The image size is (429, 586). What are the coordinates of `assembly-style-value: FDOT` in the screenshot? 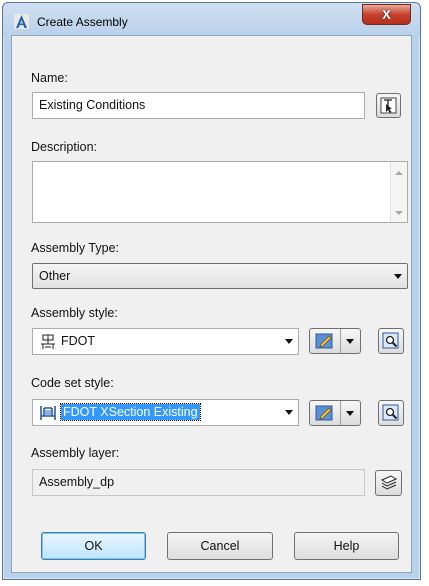 It's located at (78, 341).